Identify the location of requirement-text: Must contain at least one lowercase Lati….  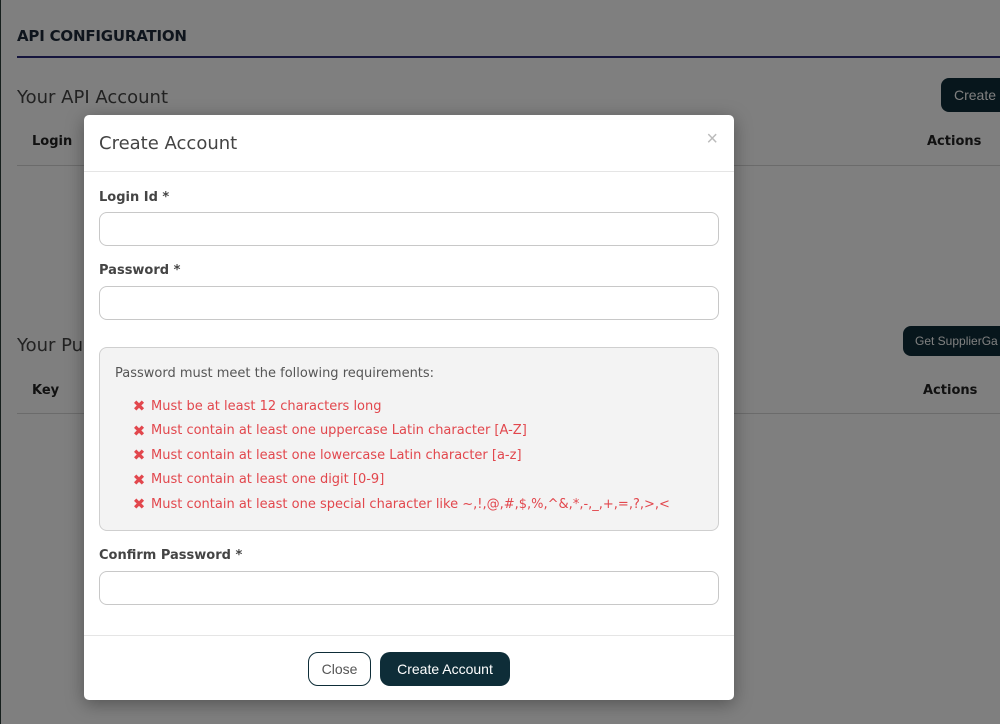
(336, 455).